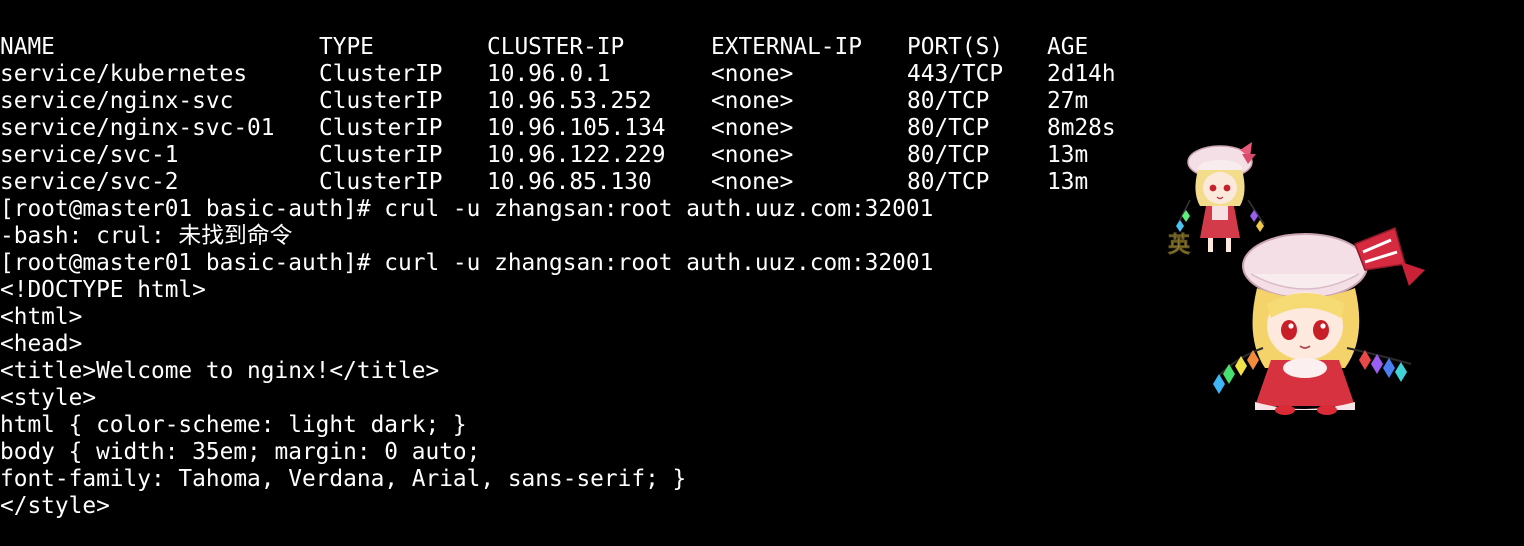 This screenshot has width=1524, height=546. What do you see at coordinates (955, 47) in the screenshot?
I see `header-ports: PORT(S)` at bounding box center [955, 47].